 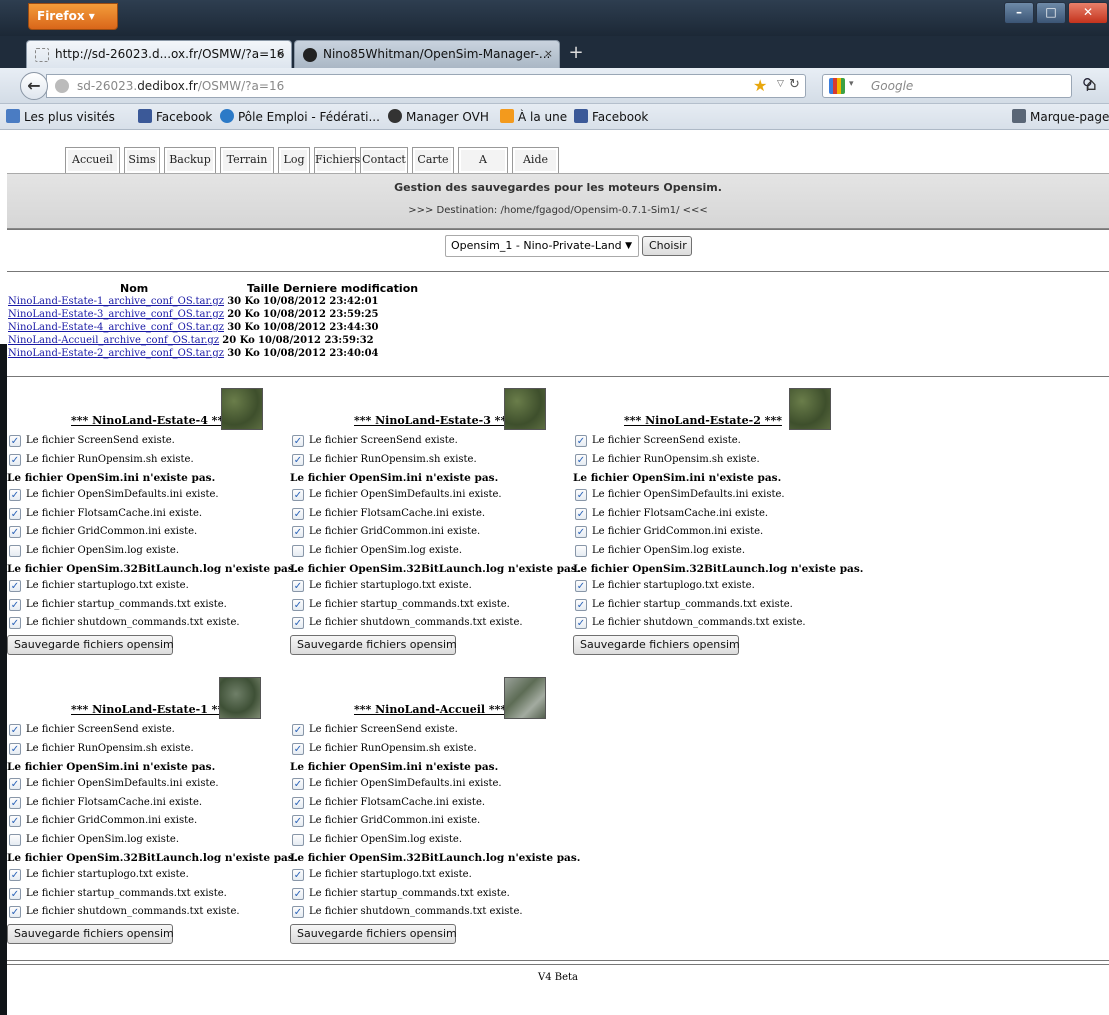 I want to click on tab-backup: Backup, so click(x=190, y=160).